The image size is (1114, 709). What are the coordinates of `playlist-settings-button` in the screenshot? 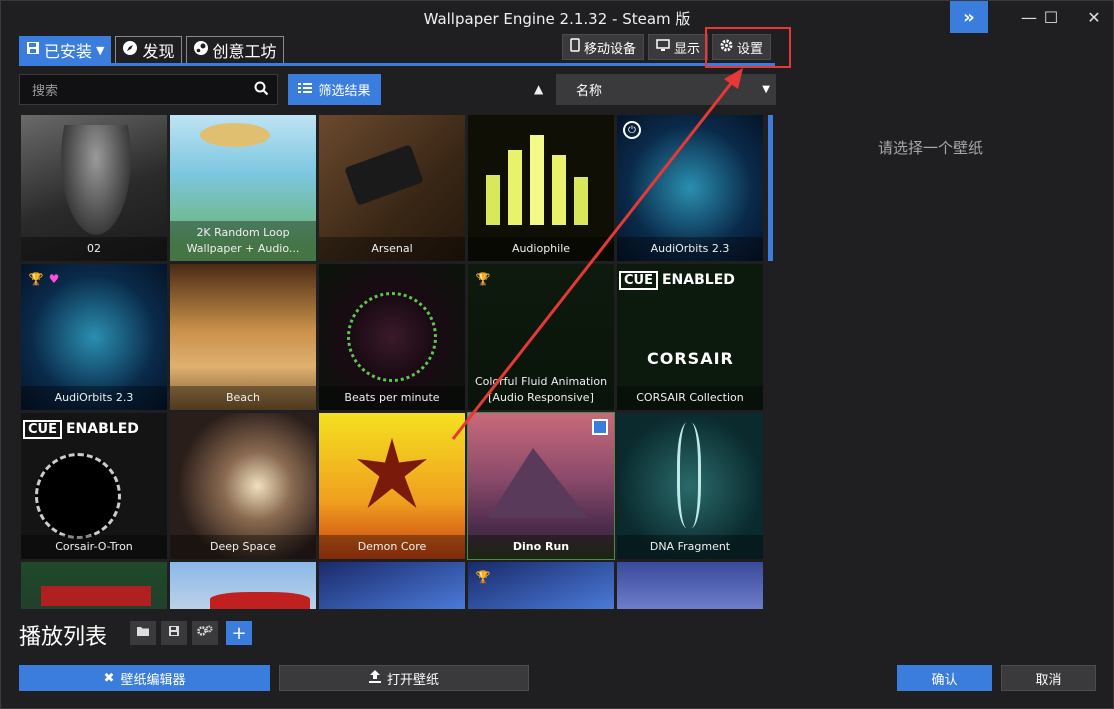 It's located at (205, 633).